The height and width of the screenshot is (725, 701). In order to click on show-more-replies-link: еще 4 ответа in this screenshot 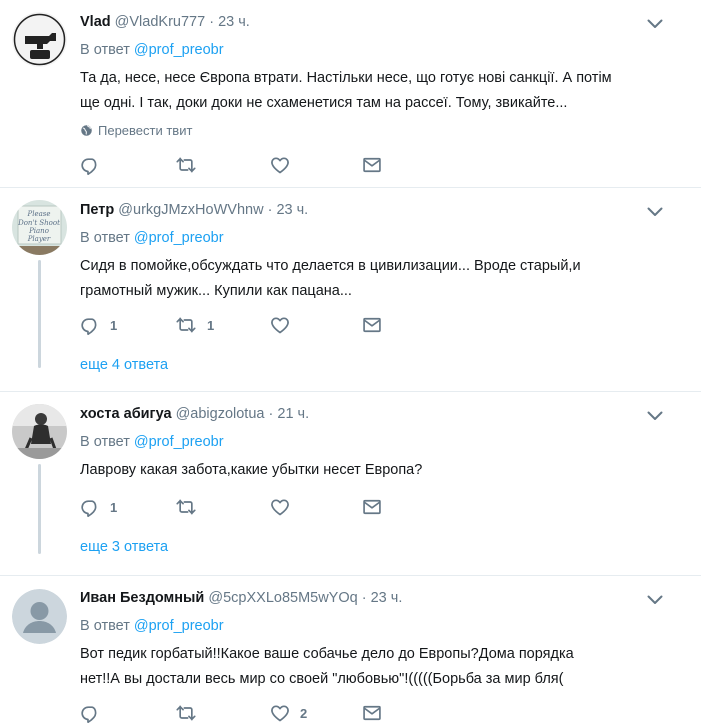, I will do `click(124, 365)`.